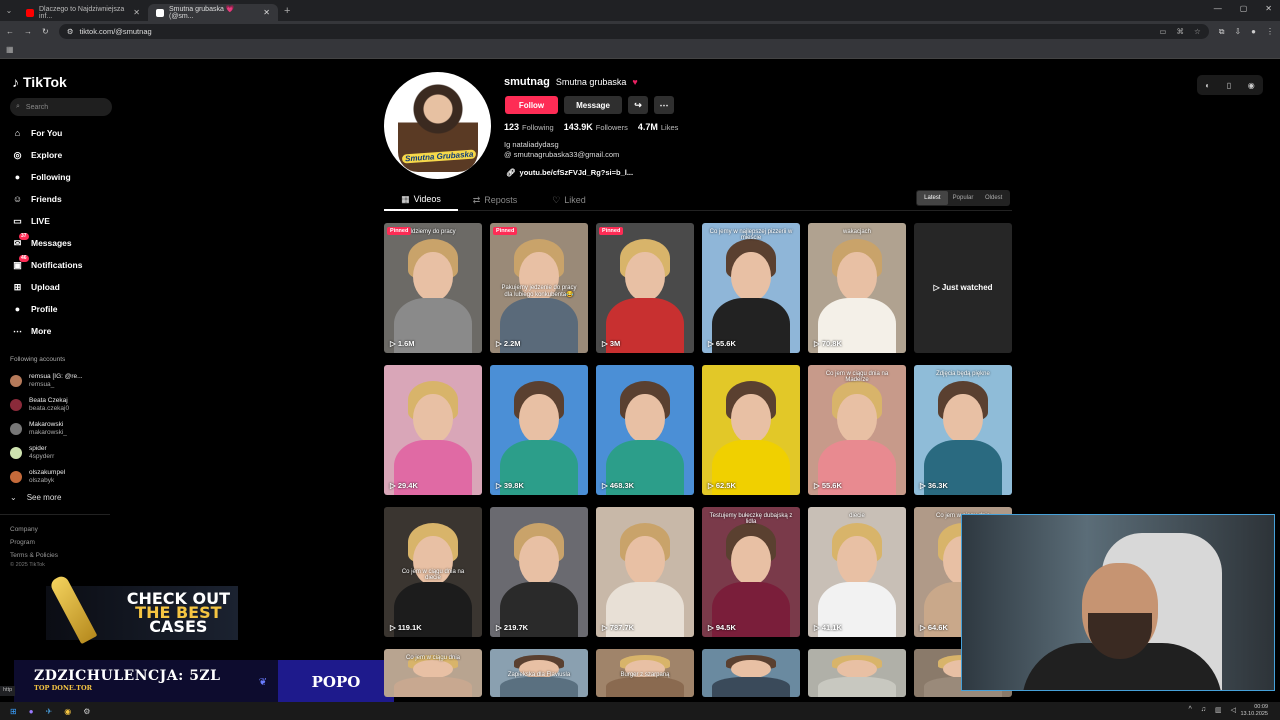 The width and height of the screenshot is (1280, 720). What do you see at coordinates (569, 200) in the screenshot?
I see `tab-liked: ♡ Liked` at bounding box center [569, 200].